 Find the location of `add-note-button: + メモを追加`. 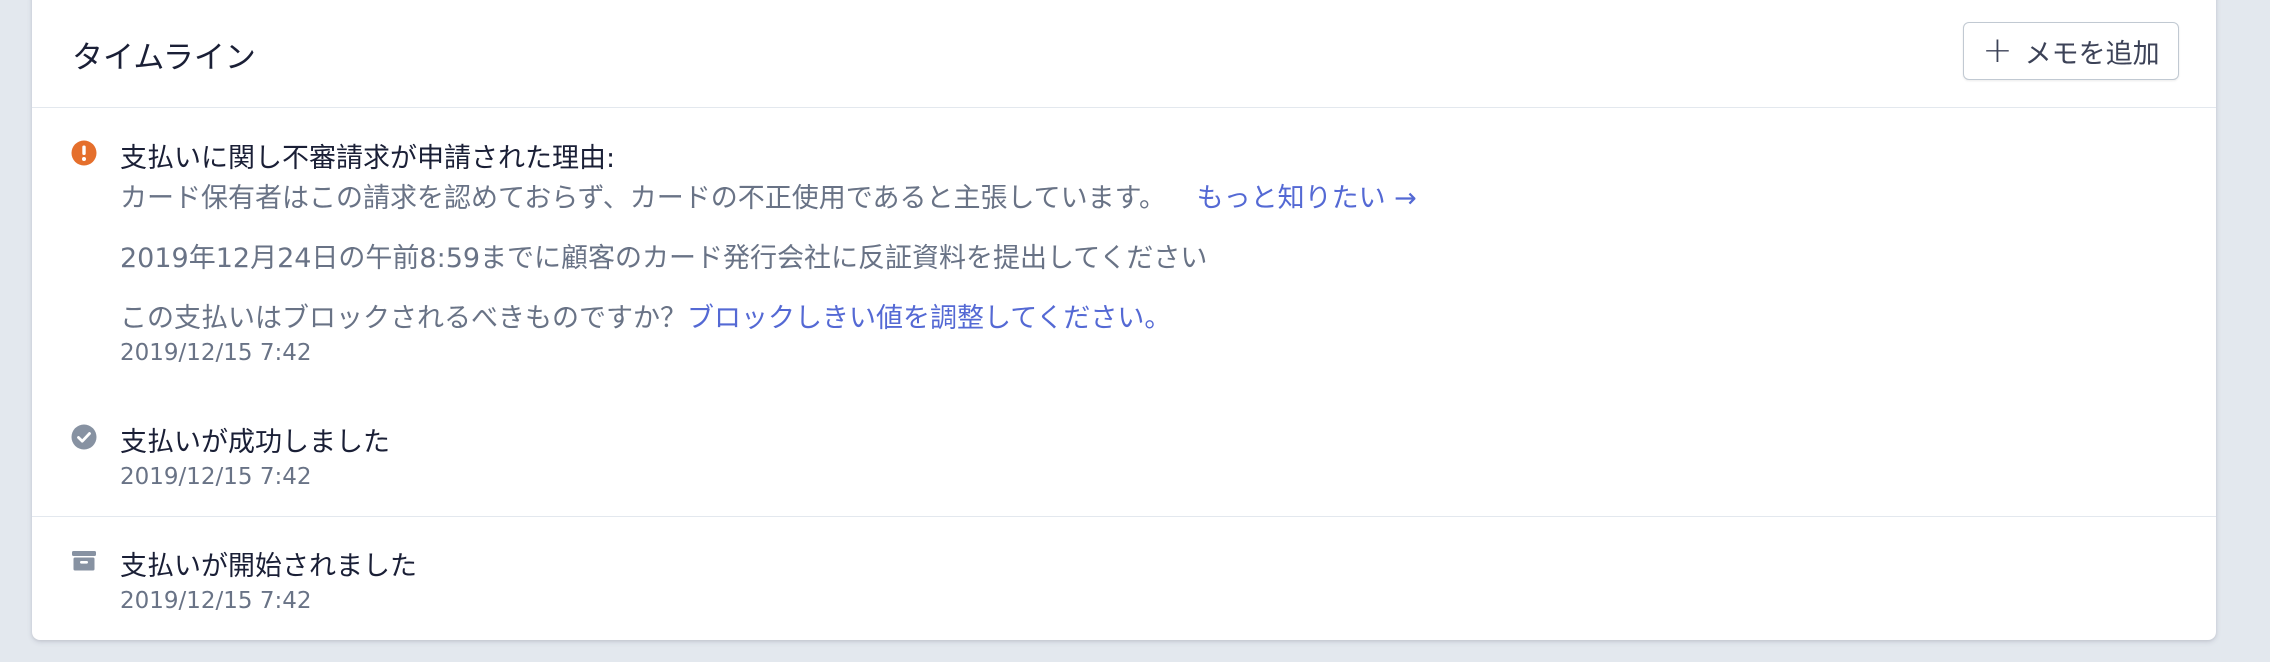

add-note-button: + メモを追加 is located at coordinates (2071, 51).